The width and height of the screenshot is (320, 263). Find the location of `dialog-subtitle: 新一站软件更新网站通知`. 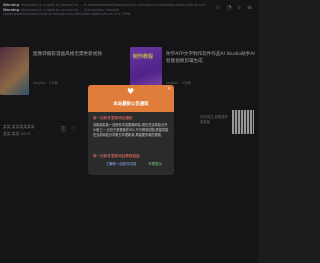

dialog-subtitle: 新一站软件更新网站通知 is located at coordinates (113, 118).